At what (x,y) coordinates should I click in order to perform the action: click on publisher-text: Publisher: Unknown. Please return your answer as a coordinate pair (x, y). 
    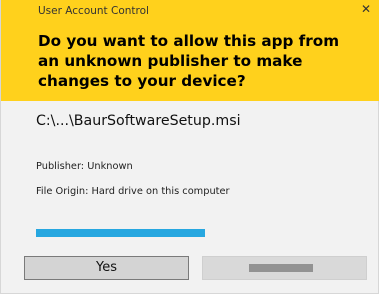
    Looking at the image, I should click on (84, 166).